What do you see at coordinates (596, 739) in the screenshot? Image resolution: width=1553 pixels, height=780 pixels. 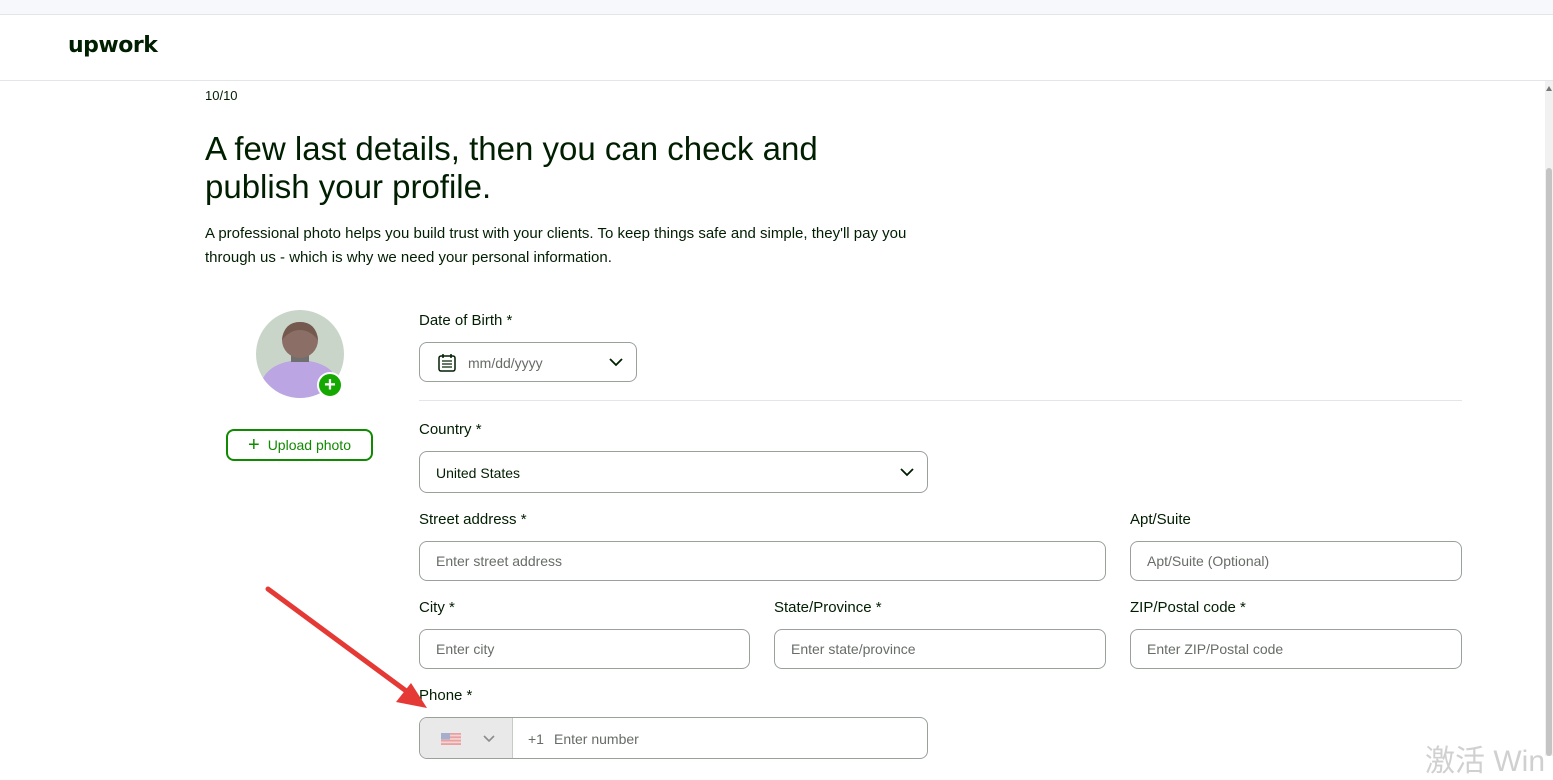 I see `phone-number-input: Enter number` at bounding box center [596, 739].